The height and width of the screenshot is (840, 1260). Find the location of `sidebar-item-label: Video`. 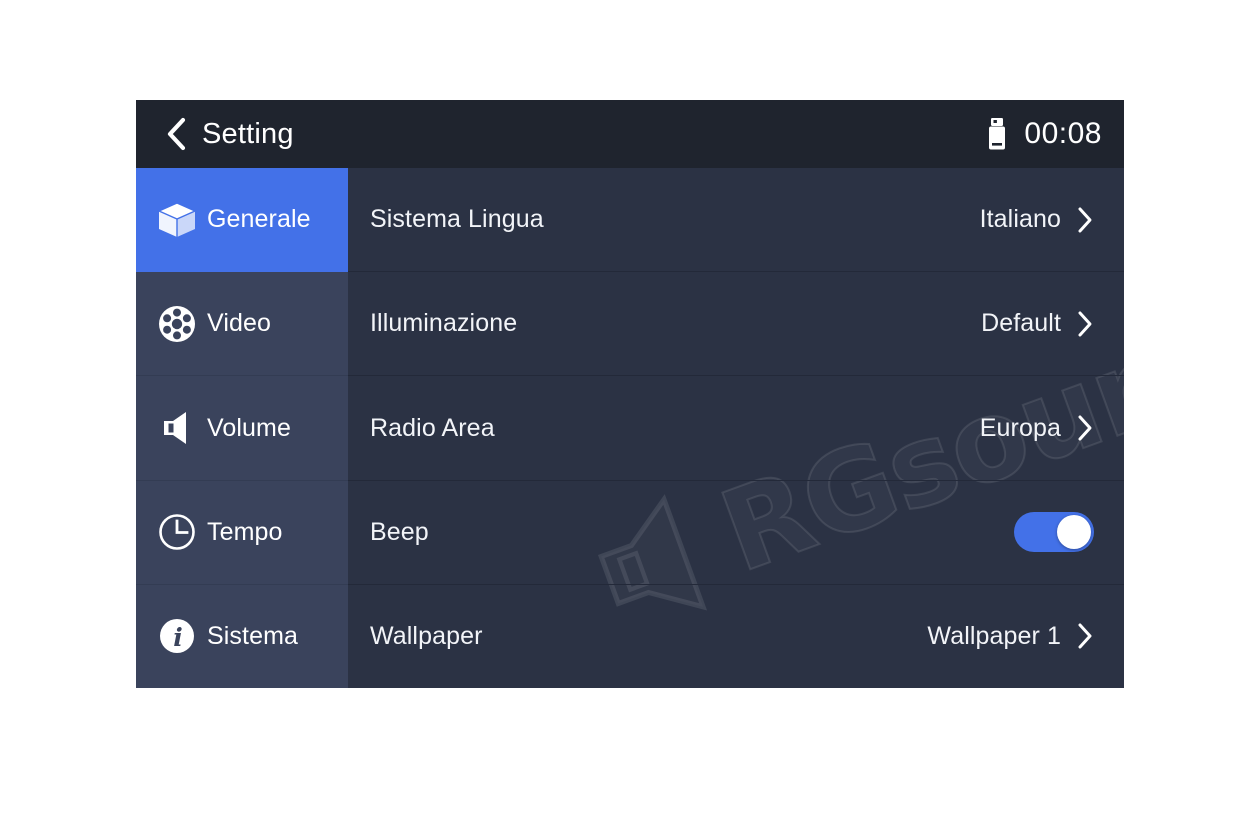

sidebar-item-label: Video is located at coordinates (239, 323).